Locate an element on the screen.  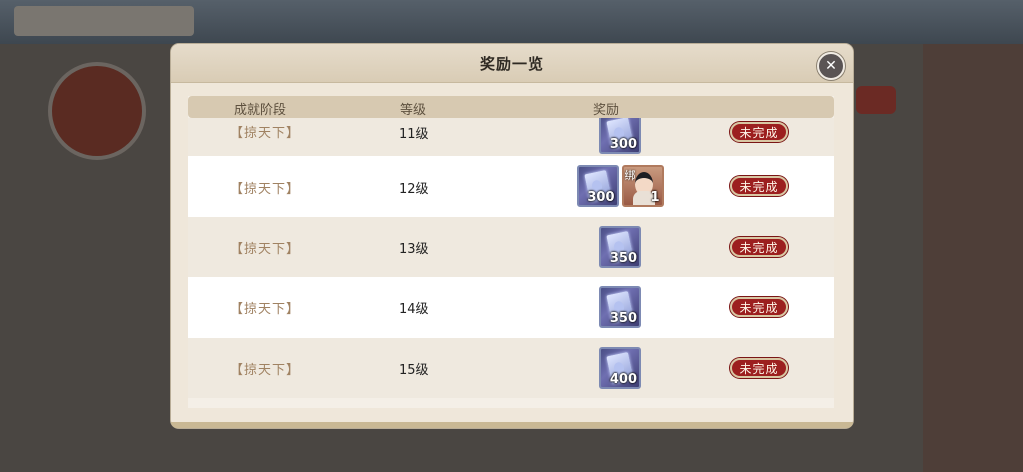
level-label: 12级 is located at coordinates (414, 189).